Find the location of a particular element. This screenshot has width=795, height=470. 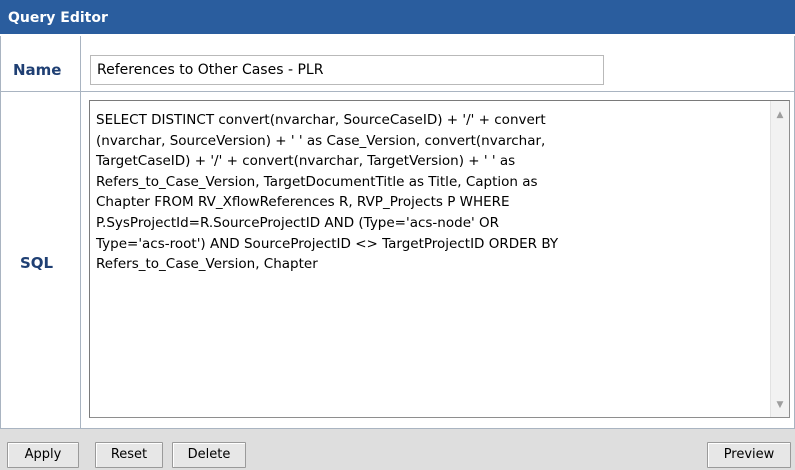

scroll-up-arrow-icon: ▲ is located at coordinates (780, 115).